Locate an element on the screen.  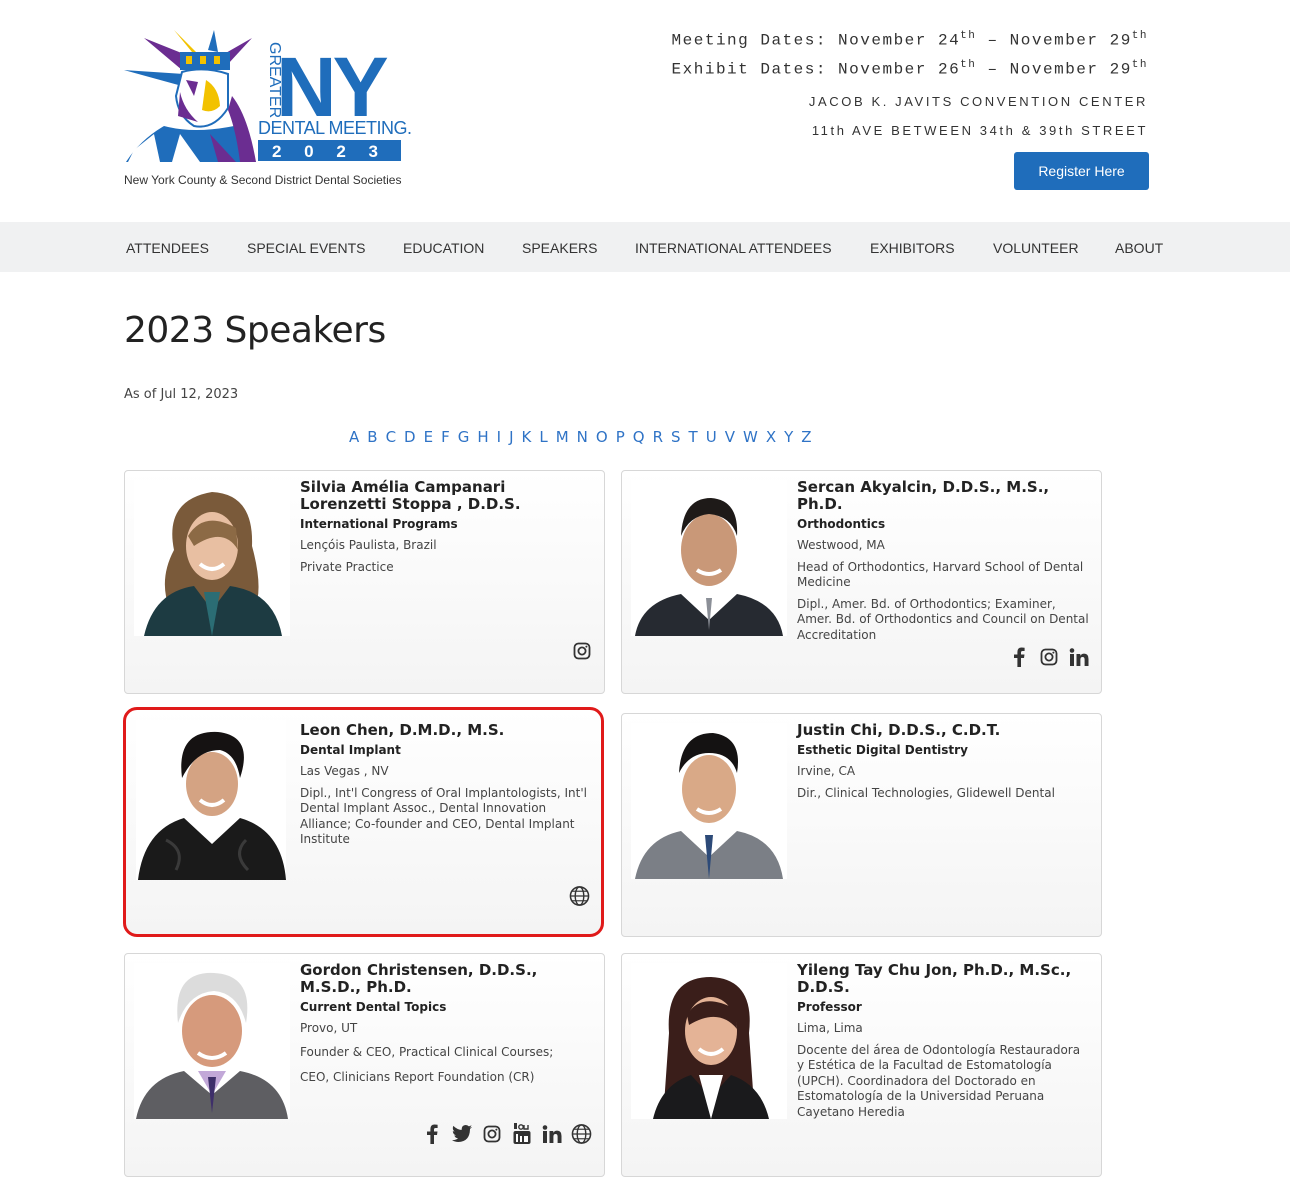
speaker-specialty: Current Dental Topics is located at coordinates (373, 1007).